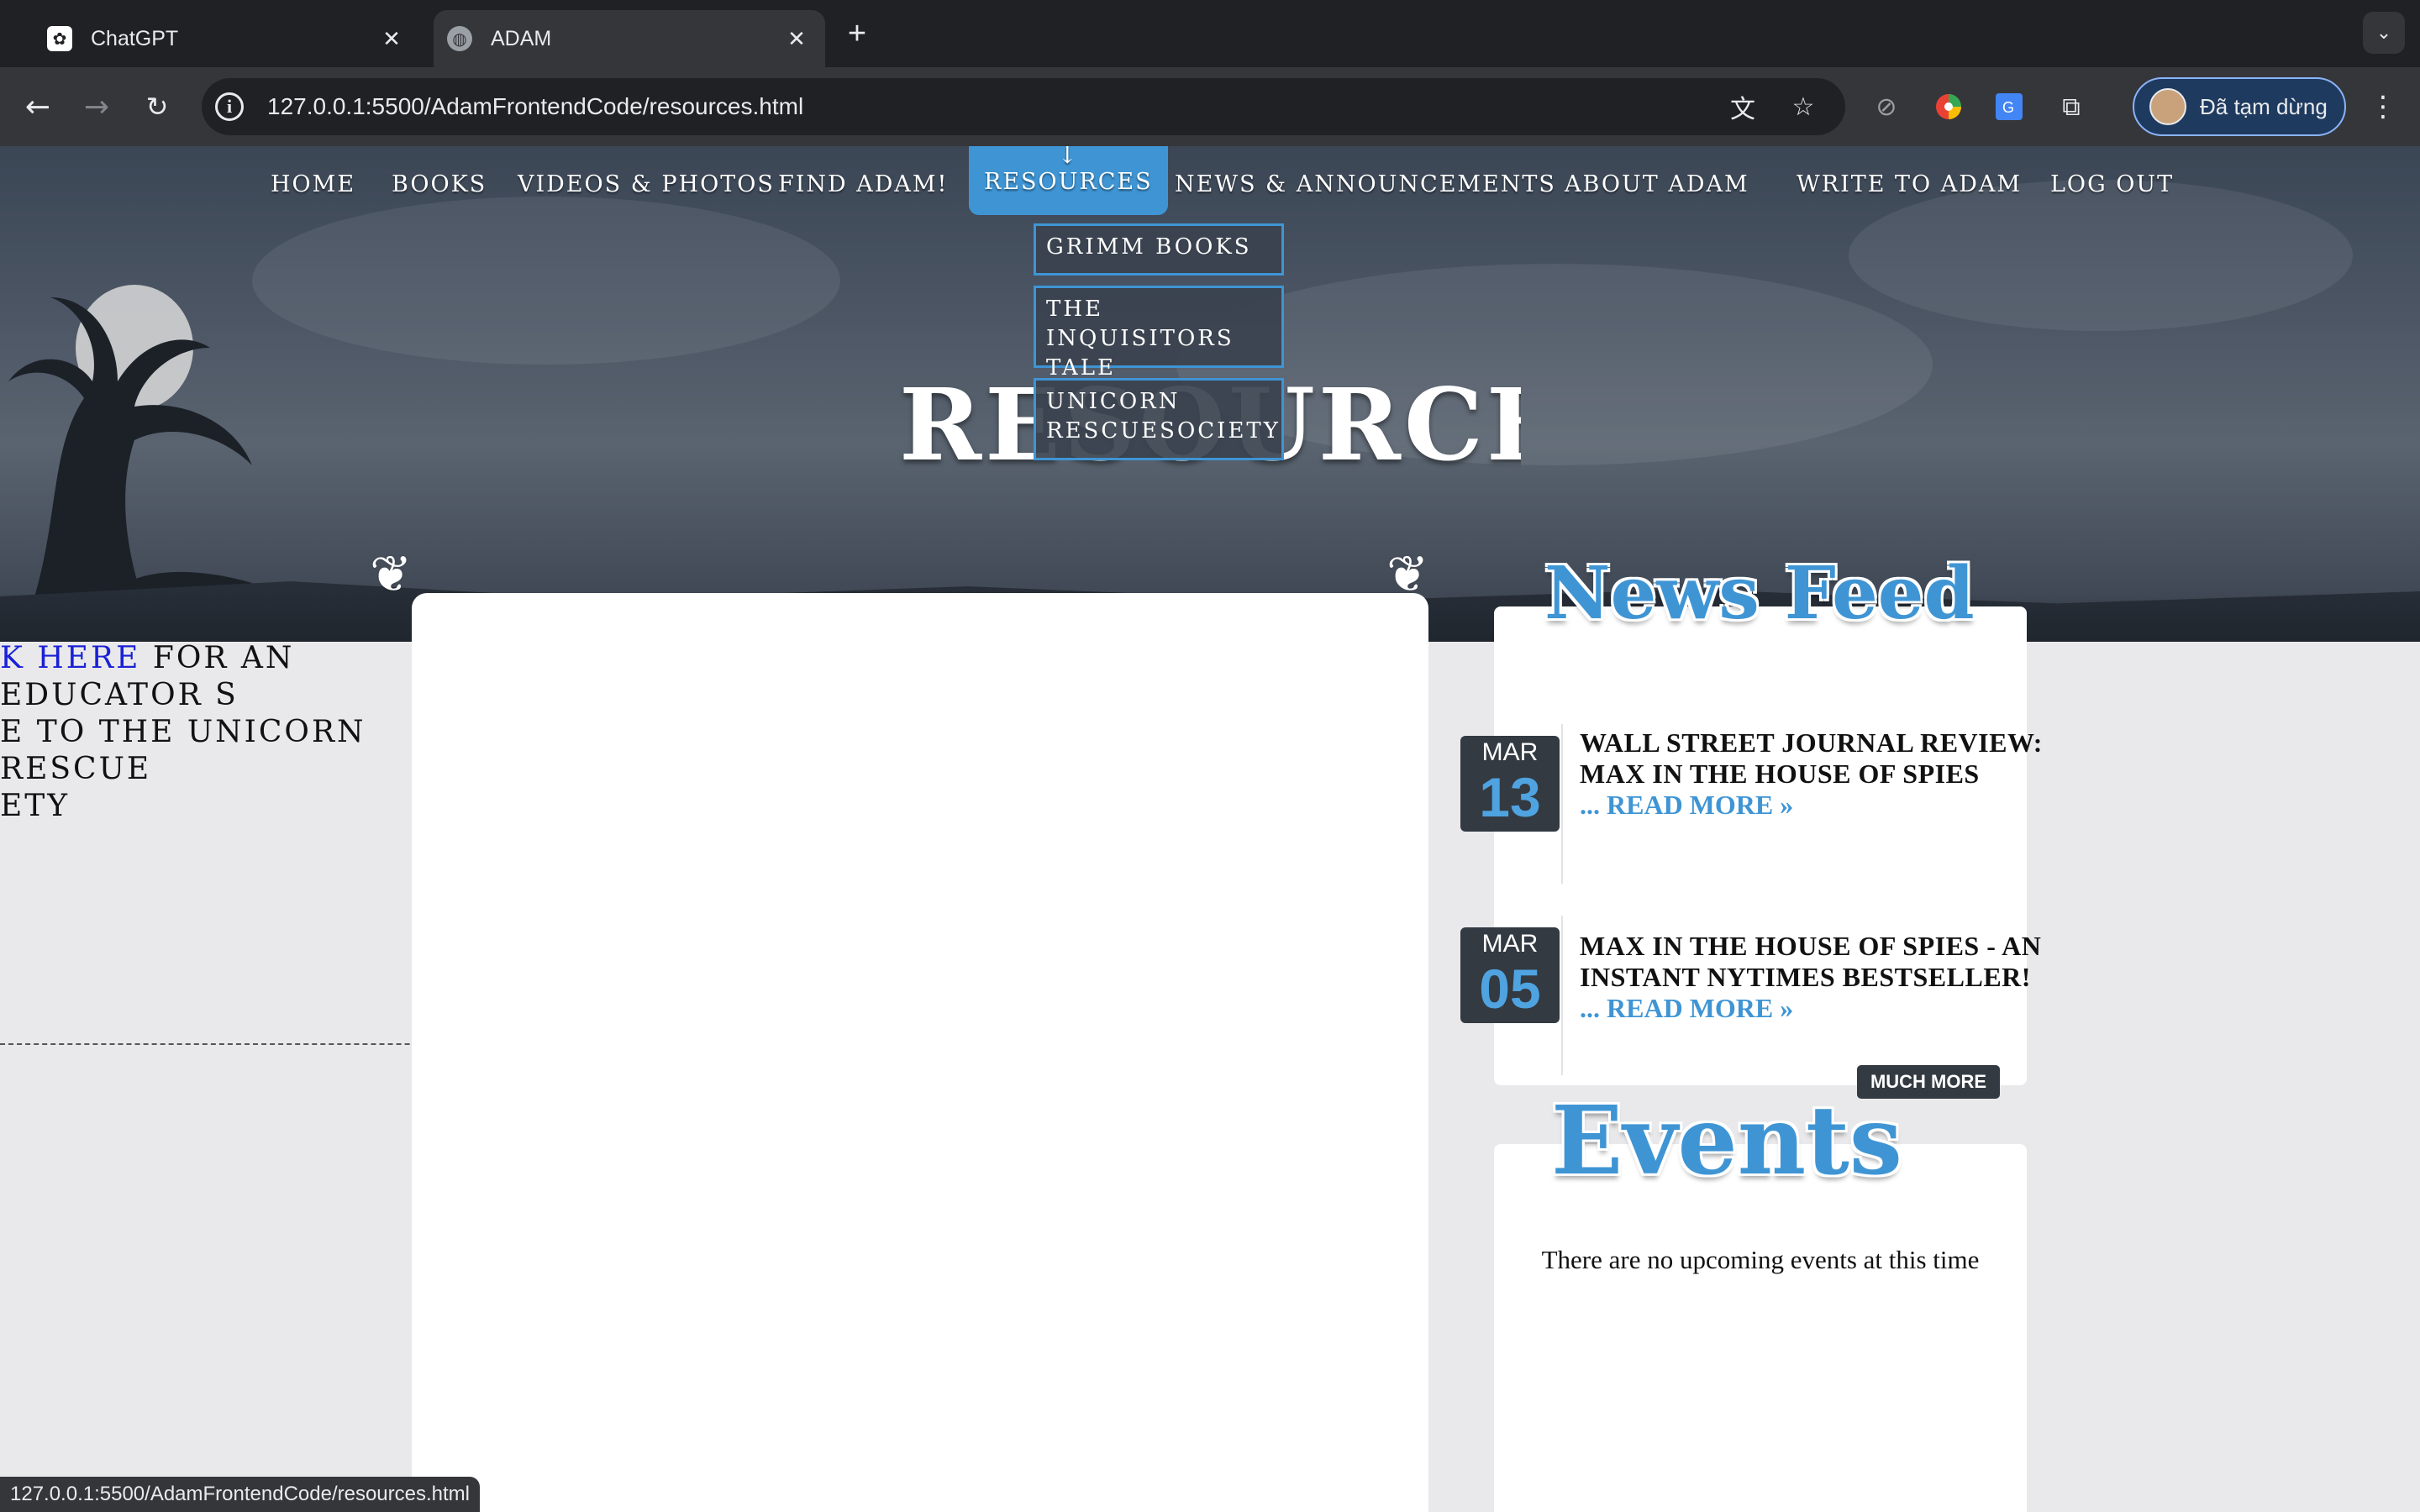 This screenshot has height=1512, width=2420. Describe the element at coordinates (460, 38) in the screenshot. I see `globe-icon: ◍` at that location.